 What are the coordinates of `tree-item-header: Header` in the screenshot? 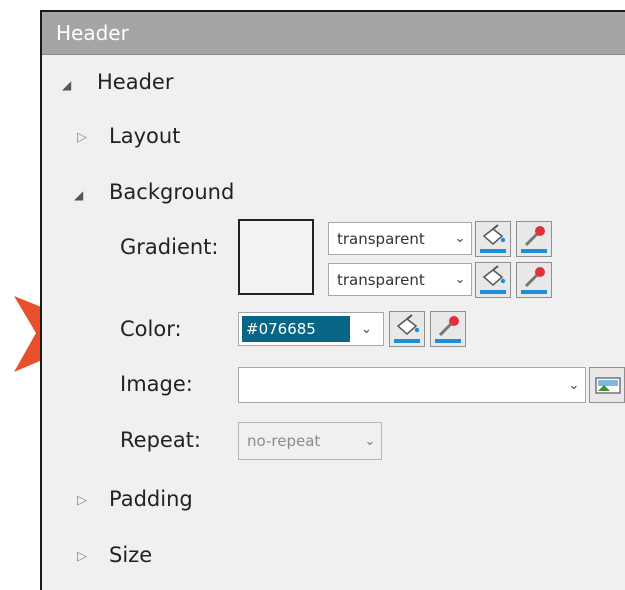 It's located at (135, 82).